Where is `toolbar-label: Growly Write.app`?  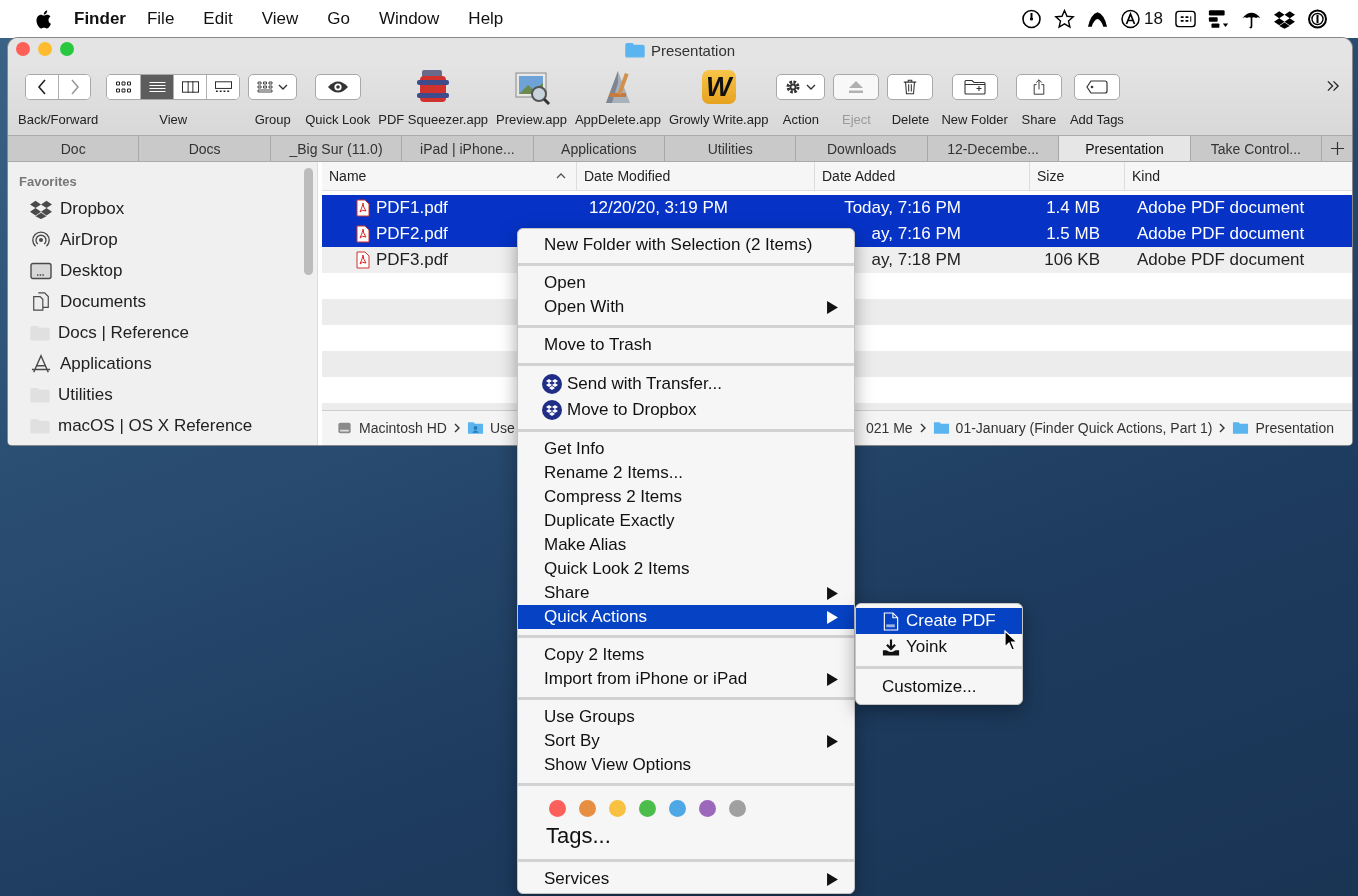
toolbar-label: Growly Write.app is located at coordinates (718, 119).